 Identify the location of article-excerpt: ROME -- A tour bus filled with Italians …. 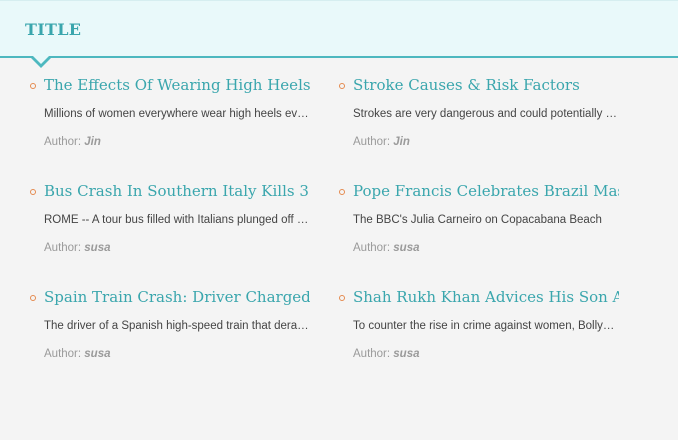
(177, 220).